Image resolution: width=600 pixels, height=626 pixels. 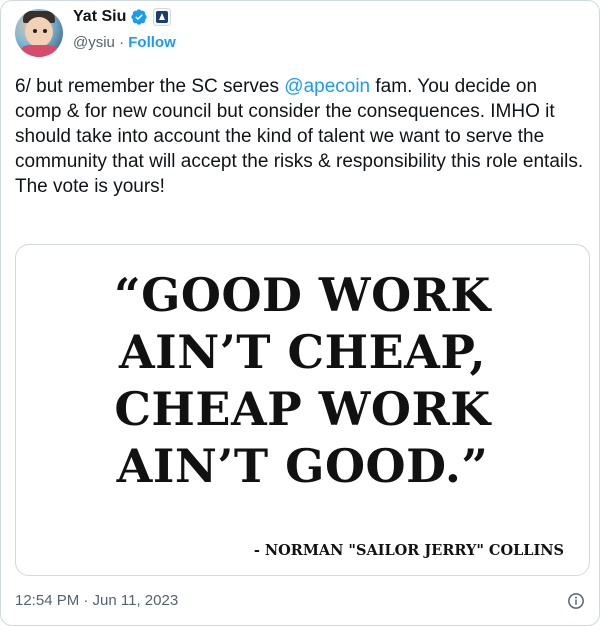 What do you see at coordinates (302, 352) in the screenshot?
I see `quote-line: AIN’T CHEAP,` at bounding box center [302, 352].